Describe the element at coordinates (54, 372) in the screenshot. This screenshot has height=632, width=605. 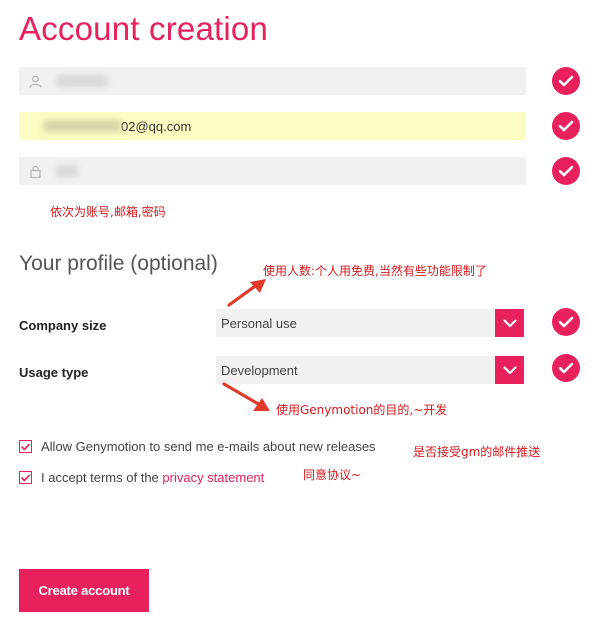
I see `usage-type-label: Usage type` at that location.